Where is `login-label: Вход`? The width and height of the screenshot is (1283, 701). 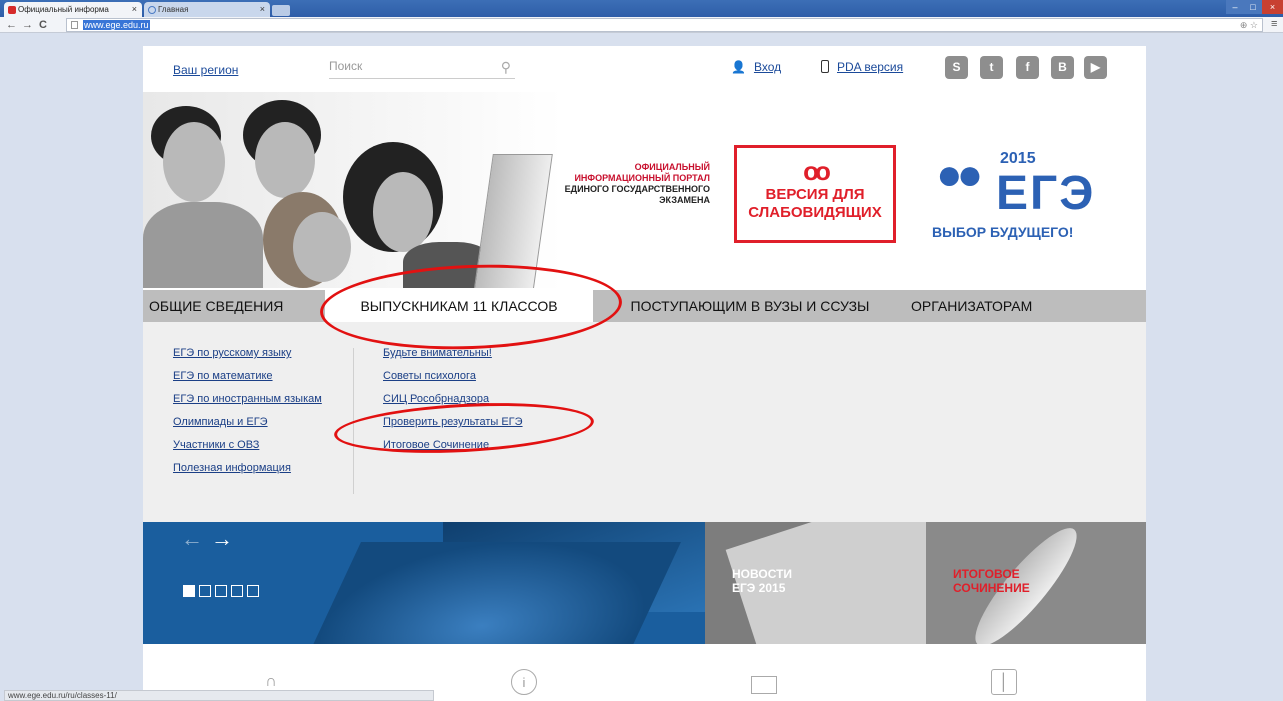
login-label: Вход is located at coordinates (767, 67).